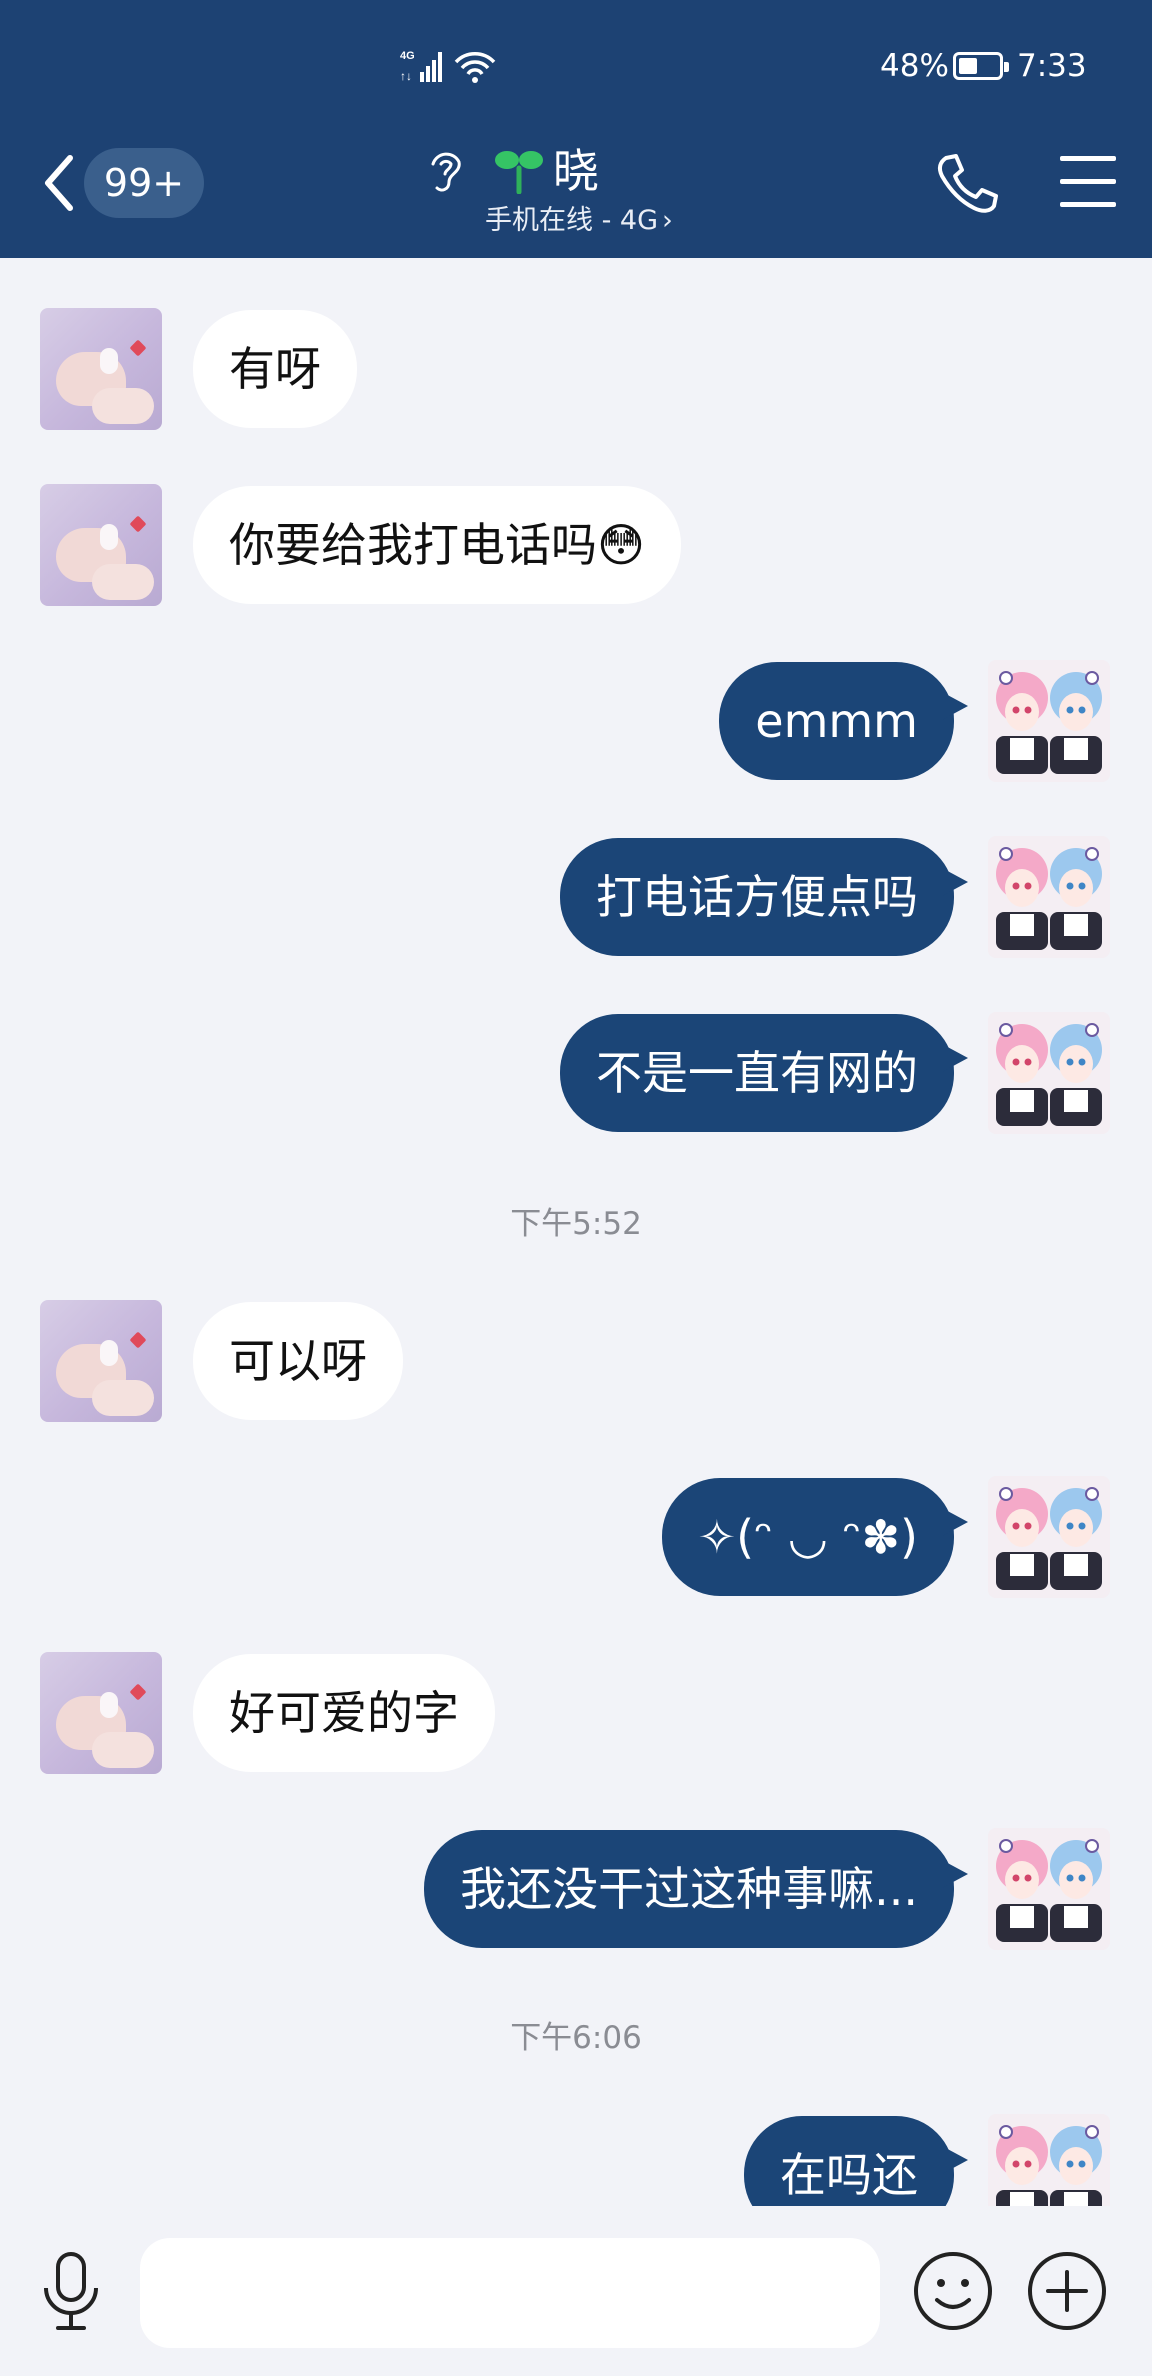 This screenshot has height=2376, width=1152. Describe the element at coordinates (407, 56) in the screenshot. I see `svg-text: 4G` at that location.